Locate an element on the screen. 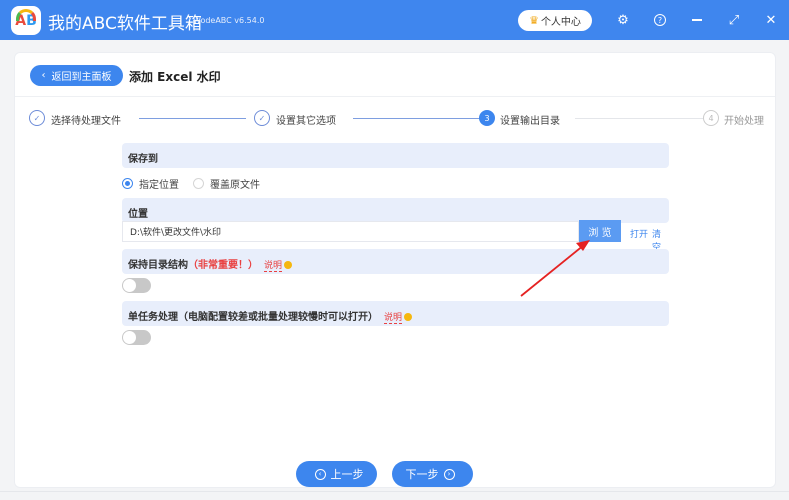 The height and width of the screenshot is (500, 789). single-task-heading: 单任务处理（电脑配置较差或批量处理较慢时可以打开） 说明 is located at coordinates (395, 313).